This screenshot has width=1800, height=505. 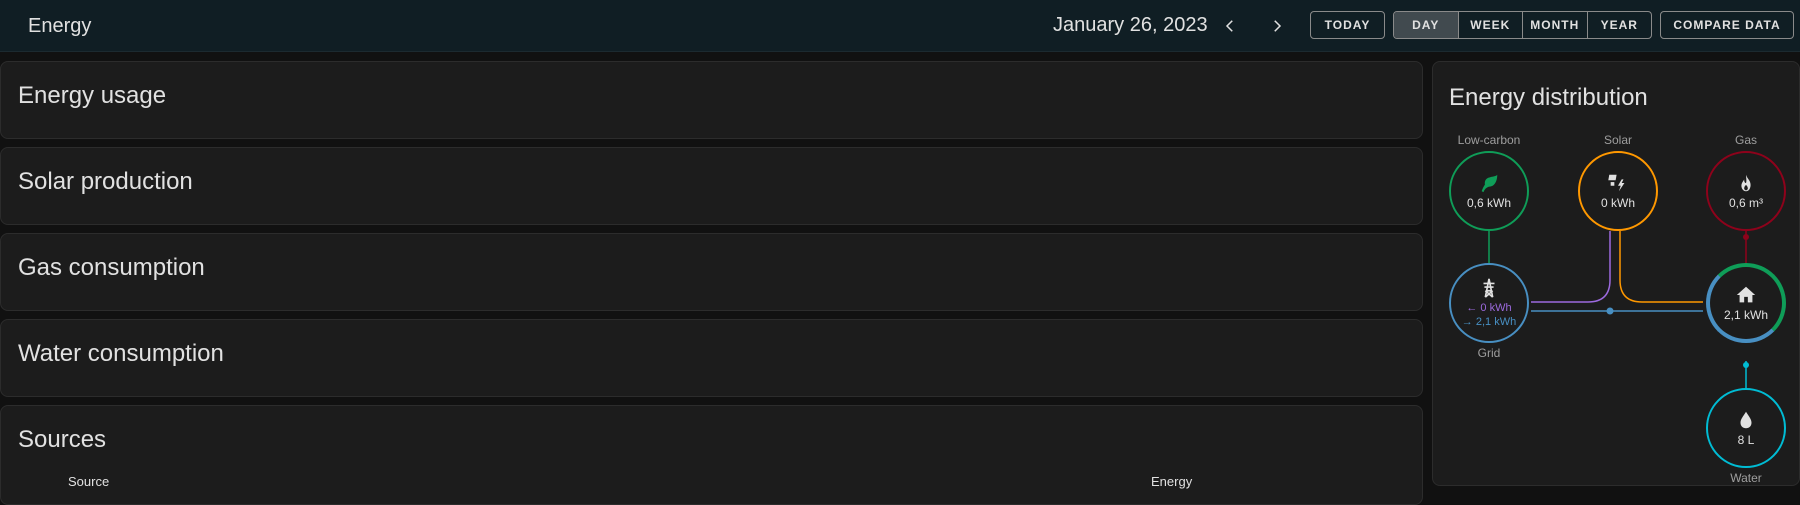 What do you see at coordinates (1489, 183) in the screenshot?
I see `leaf-icon` at bounding box center [1489, 183].